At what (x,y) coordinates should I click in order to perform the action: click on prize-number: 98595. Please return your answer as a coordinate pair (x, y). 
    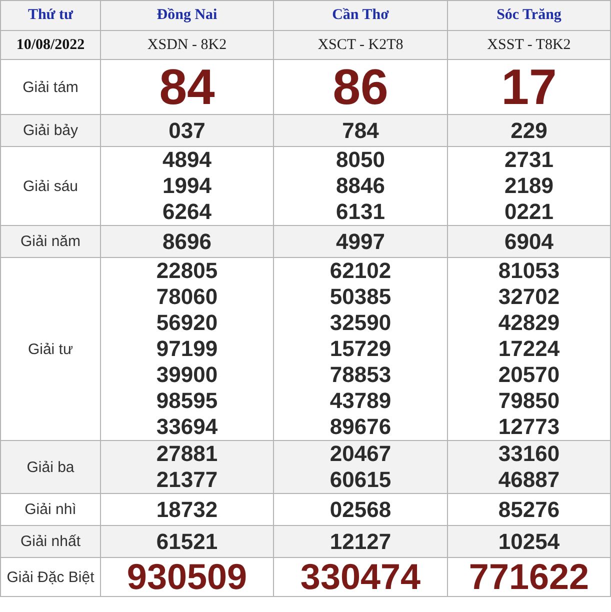
    Looking at the image, I should click on (187, 401).